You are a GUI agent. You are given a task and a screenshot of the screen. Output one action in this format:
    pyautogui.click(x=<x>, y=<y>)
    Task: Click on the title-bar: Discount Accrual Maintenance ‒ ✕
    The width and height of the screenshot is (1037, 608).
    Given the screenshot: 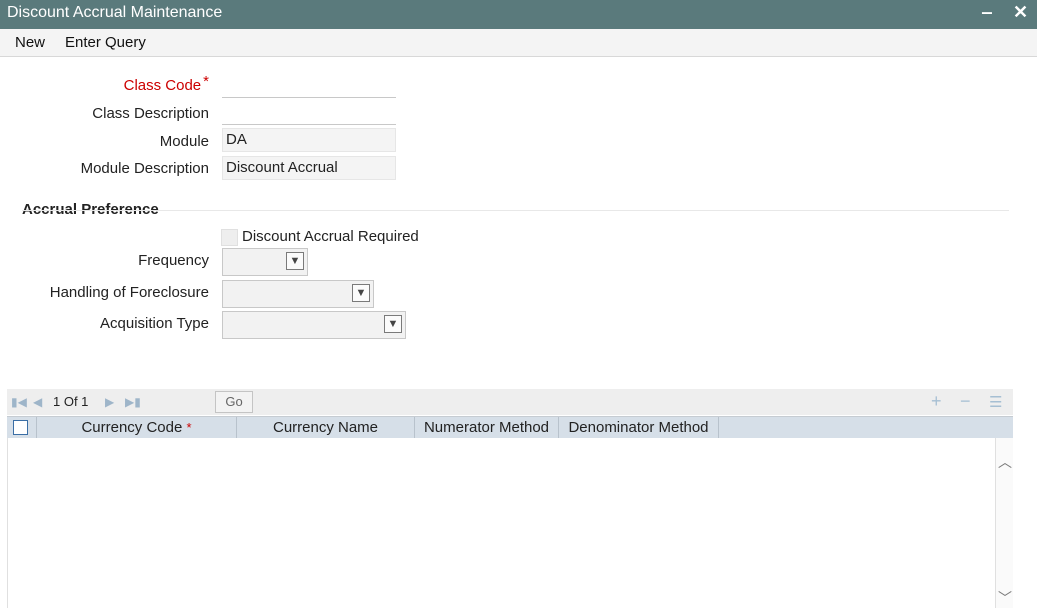 What is the action you would take?
    pyautogui.click(x=518, y=14)
    